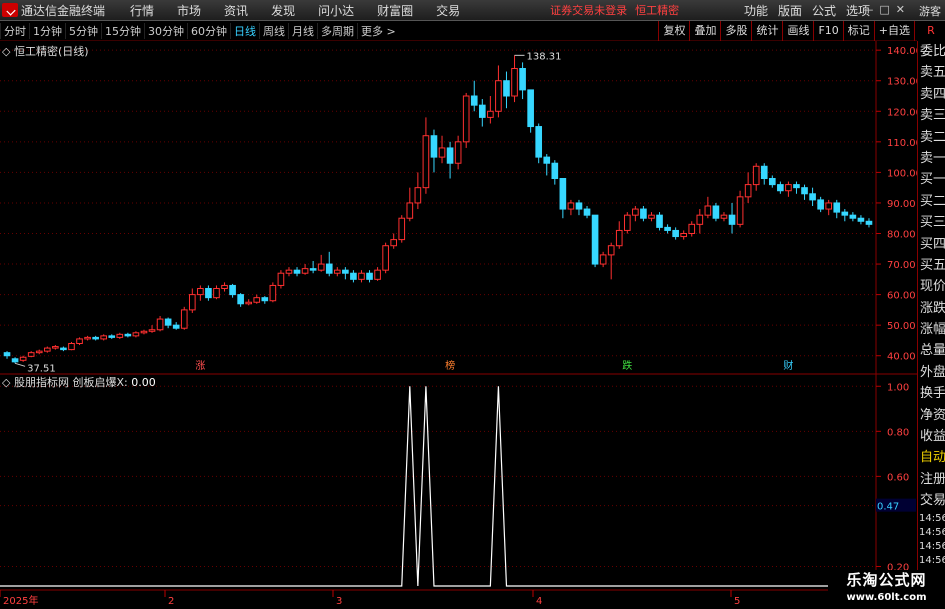 This screenshot has height=609, width=945. Describe the element at coordinates (827, 31) in the screenshot. I see `tool-button-5: F10` at that location.